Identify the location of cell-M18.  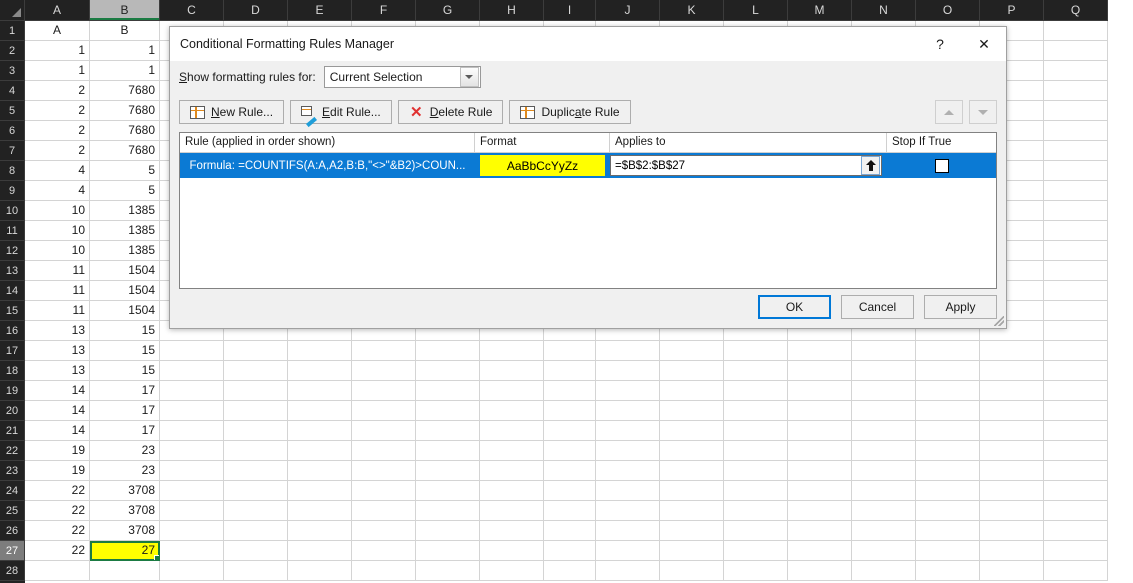
(820, 371).